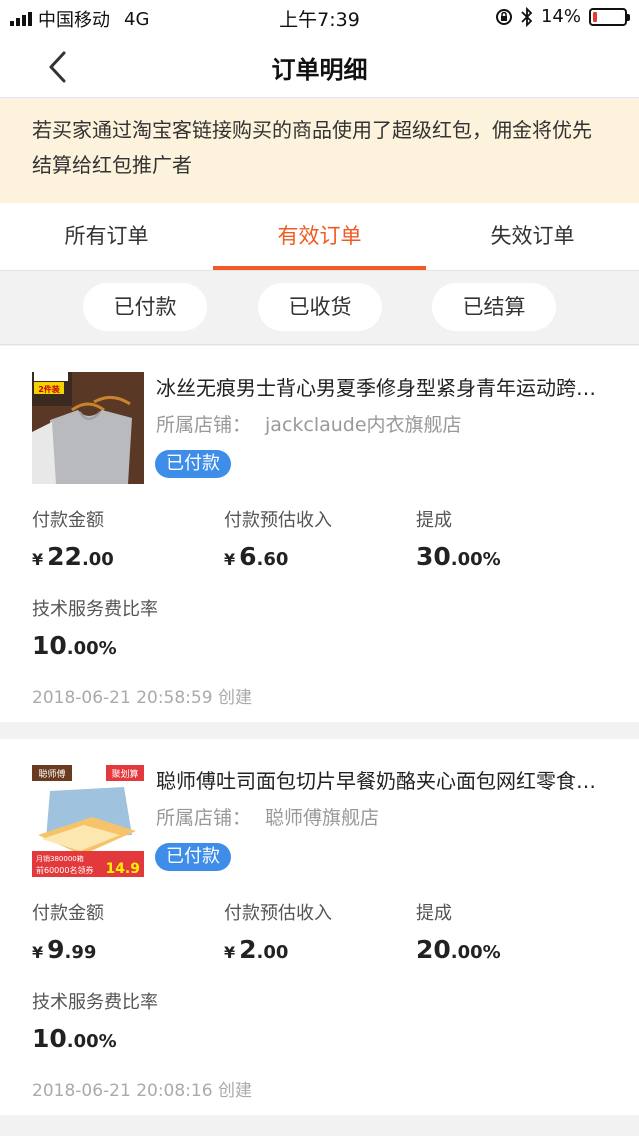 The height and width of the screenshot is (1136, 639). I want to click on thumb-brand: 聪师傅, so click(51, 774).